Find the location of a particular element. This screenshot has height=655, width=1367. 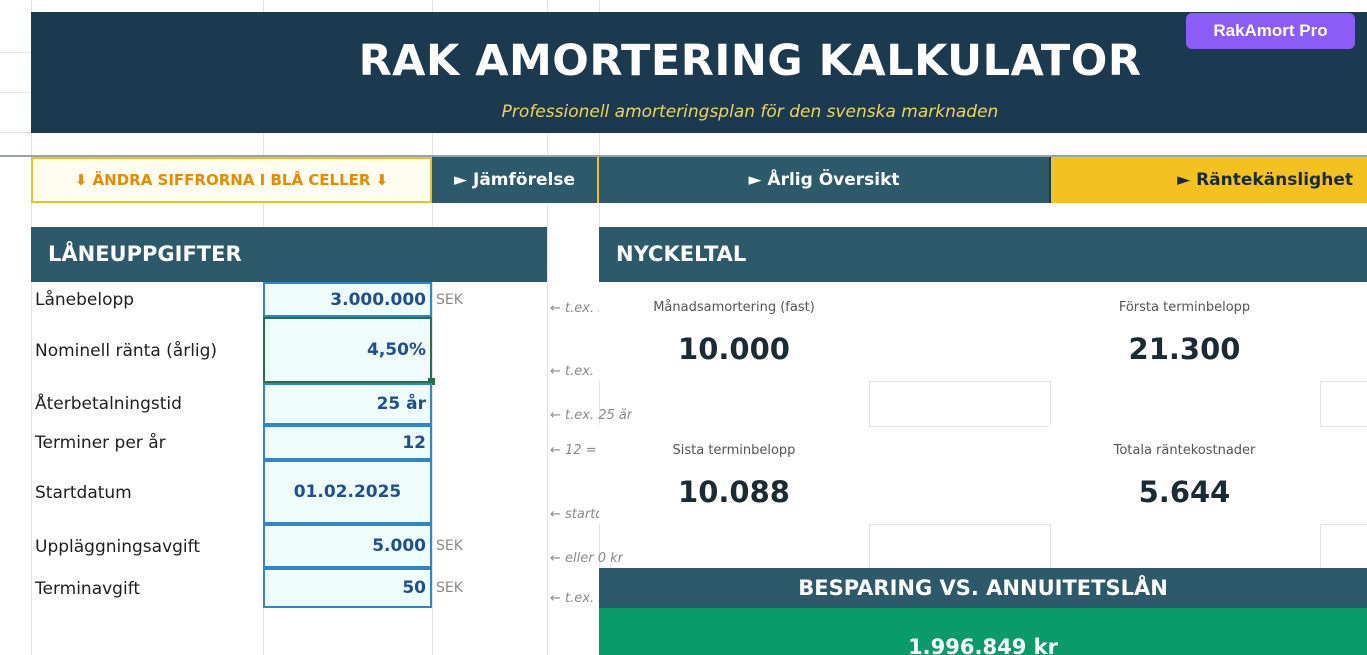

periods-per-year-hint: ← 12 = is located at coordinates (573, 450).